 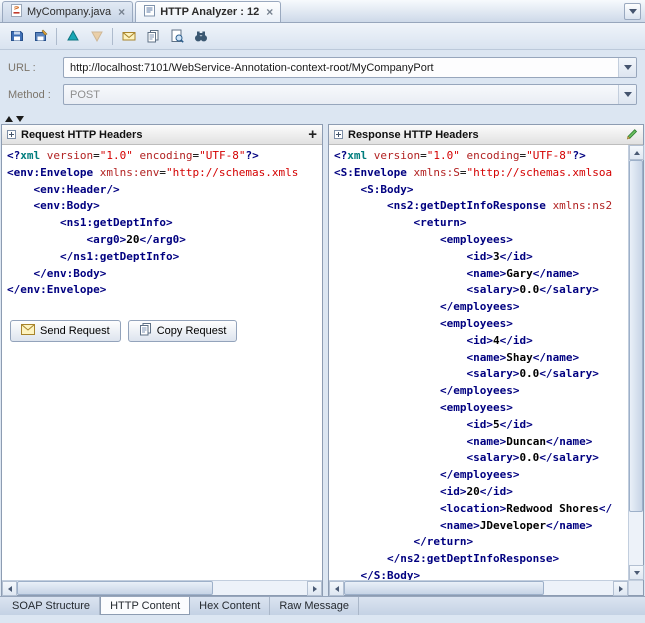 What do you see at coordinates (529, 458) in the screenshot?
I see `code-token: 0.0` at bounding box center [529, 458].